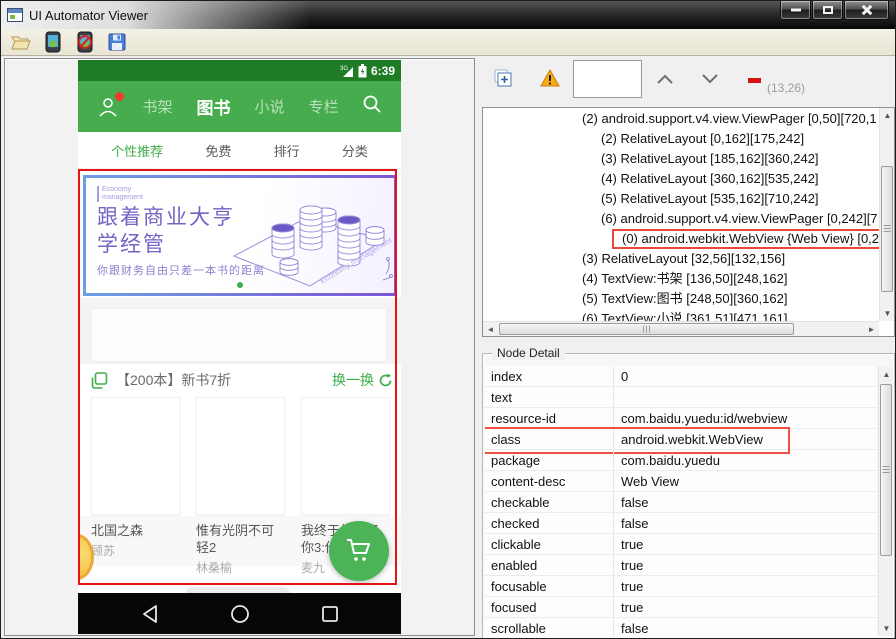  Describe the element at coordinates (681, 139) in the screenshot. I see `tree-node: (2) RelativeLayout [0,162][175,242]` at that location.